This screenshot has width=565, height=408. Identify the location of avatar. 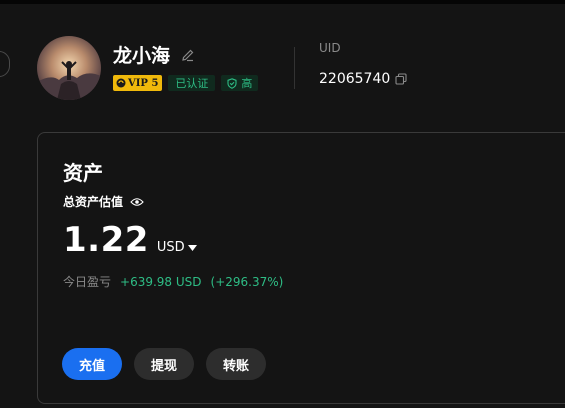
(69, 68).